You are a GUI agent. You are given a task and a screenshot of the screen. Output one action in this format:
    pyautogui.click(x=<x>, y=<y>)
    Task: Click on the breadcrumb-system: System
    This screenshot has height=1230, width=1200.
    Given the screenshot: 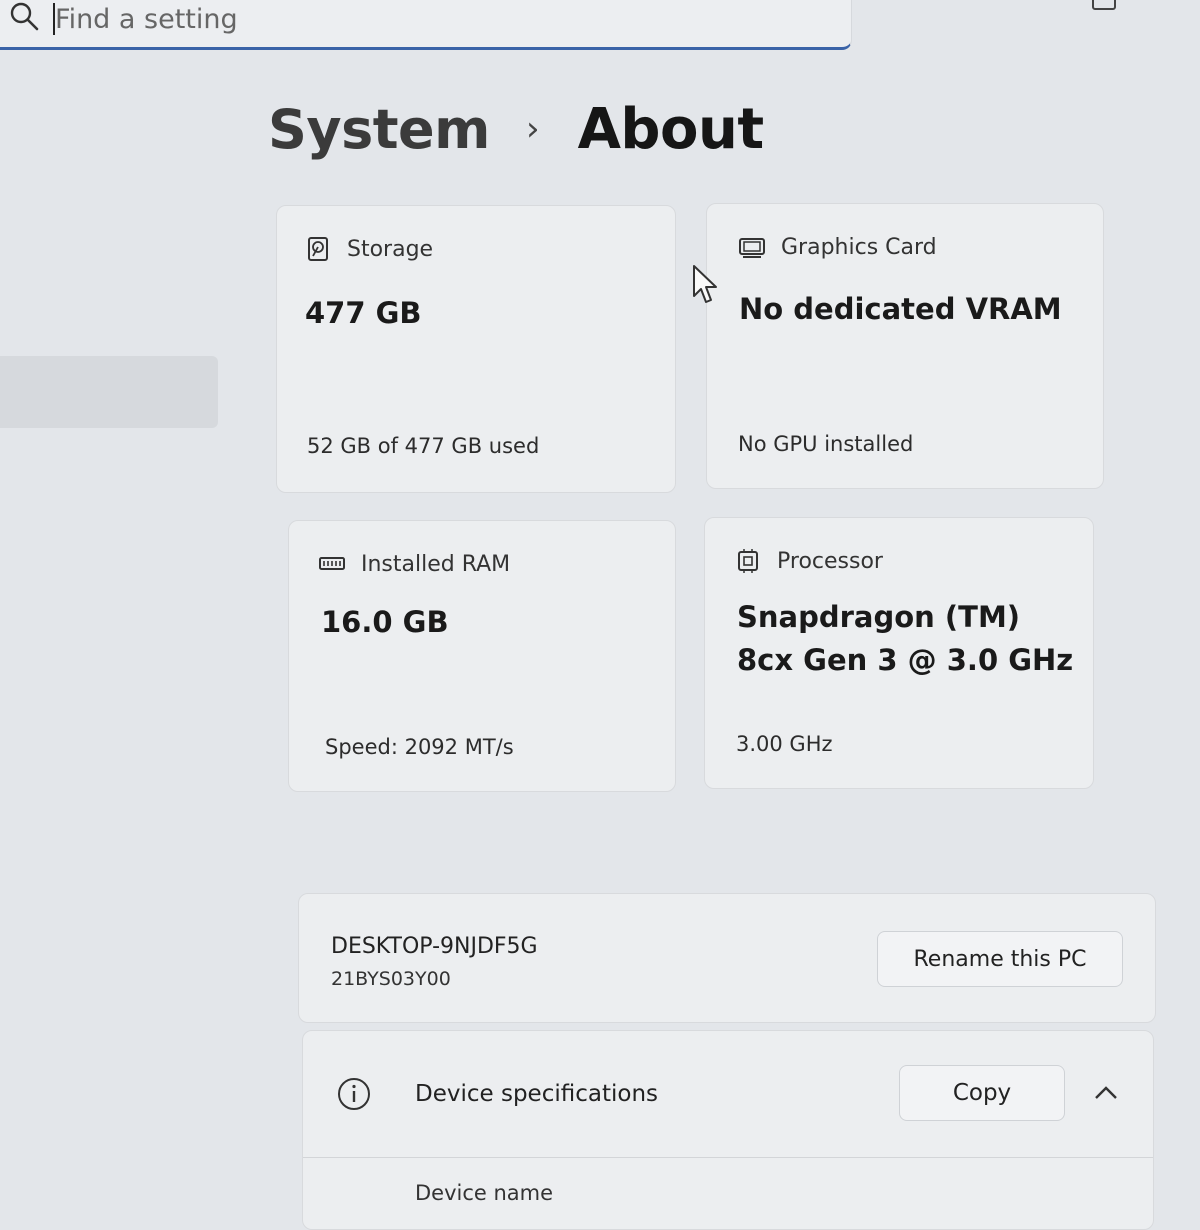 What is the action you would take?
    pyautogui.click(x=379, y=129)
    